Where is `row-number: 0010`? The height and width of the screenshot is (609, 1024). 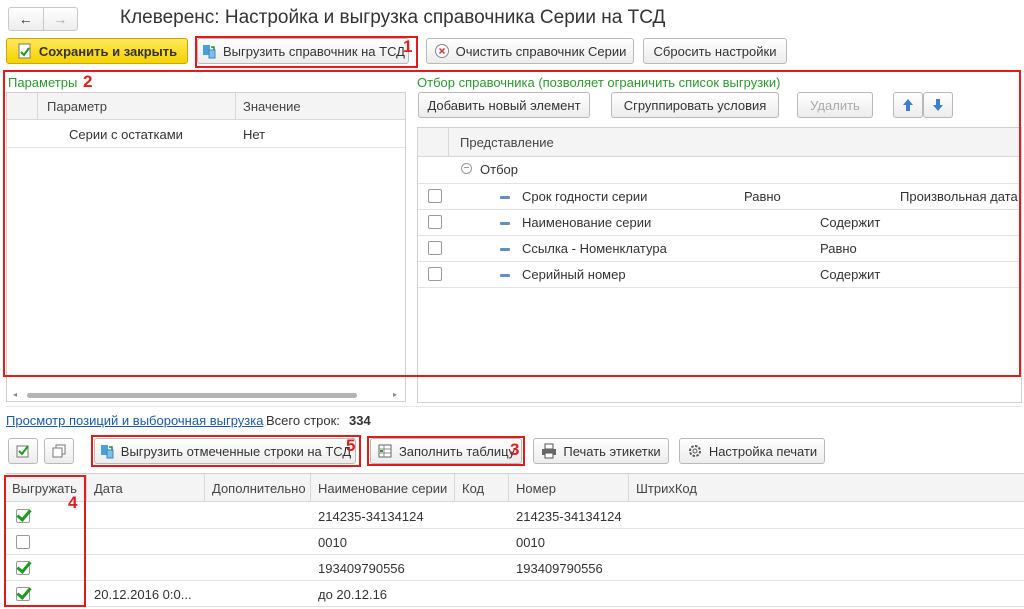
row-number: 0010 is located at coordinates (530, 542).